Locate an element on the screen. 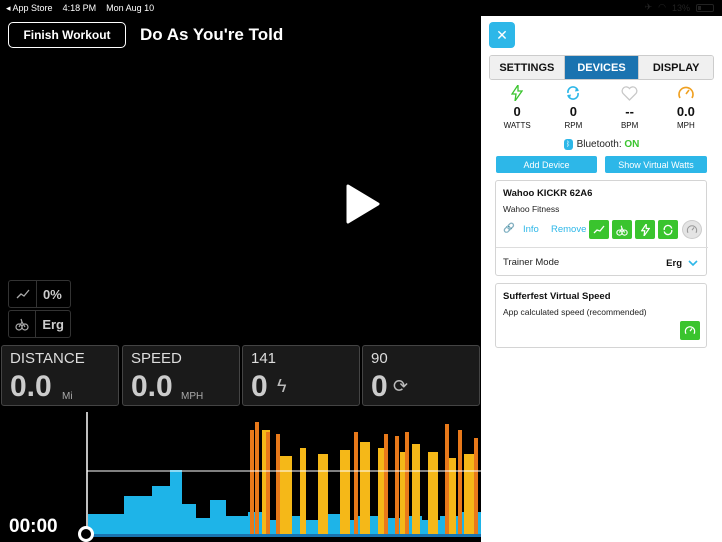 This screenshot has height=542, width=722. close-panel-button: ✕ is located at coordinates (502, 35).